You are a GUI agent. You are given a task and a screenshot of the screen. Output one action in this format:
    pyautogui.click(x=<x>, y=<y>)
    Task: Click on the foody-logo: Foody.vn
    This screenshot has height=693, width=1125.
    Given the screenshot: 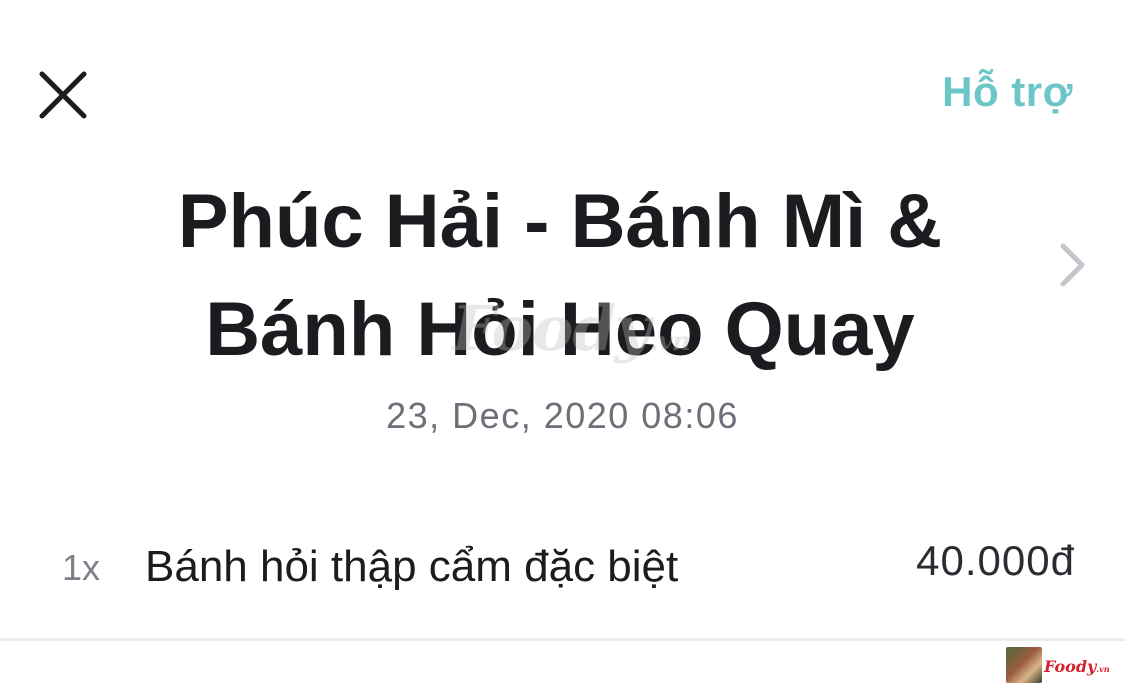 What is the action you would take?
    pyautogui.click(x=1058, y=666)
    